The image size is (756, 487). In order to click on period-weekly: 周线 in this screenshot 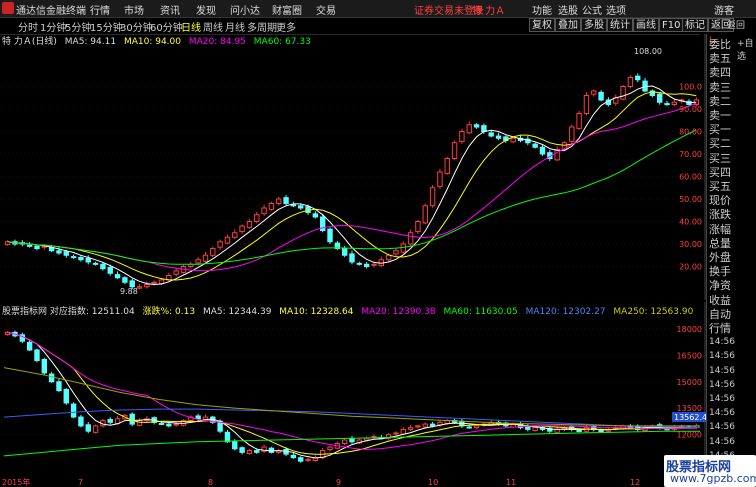, I will do `click(213, 26)`.